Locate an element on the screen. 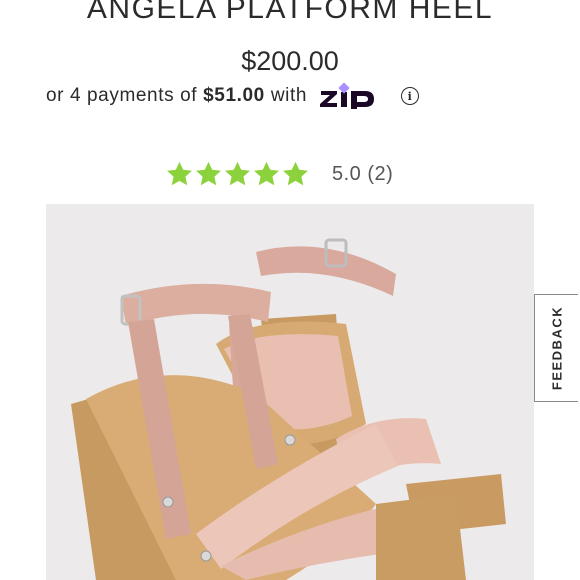  installment-amount: $51.00 is located at coordinates (234, 95).